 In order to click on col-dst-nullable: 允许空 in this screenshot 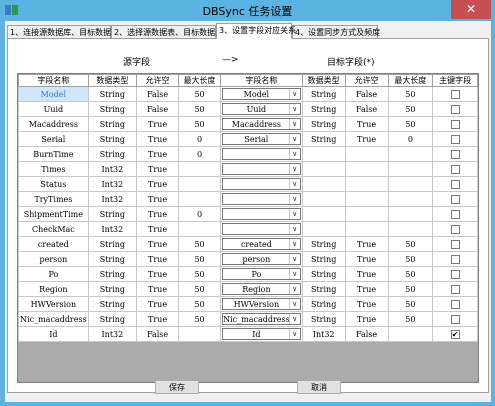, I will do `click(366, 80)`.